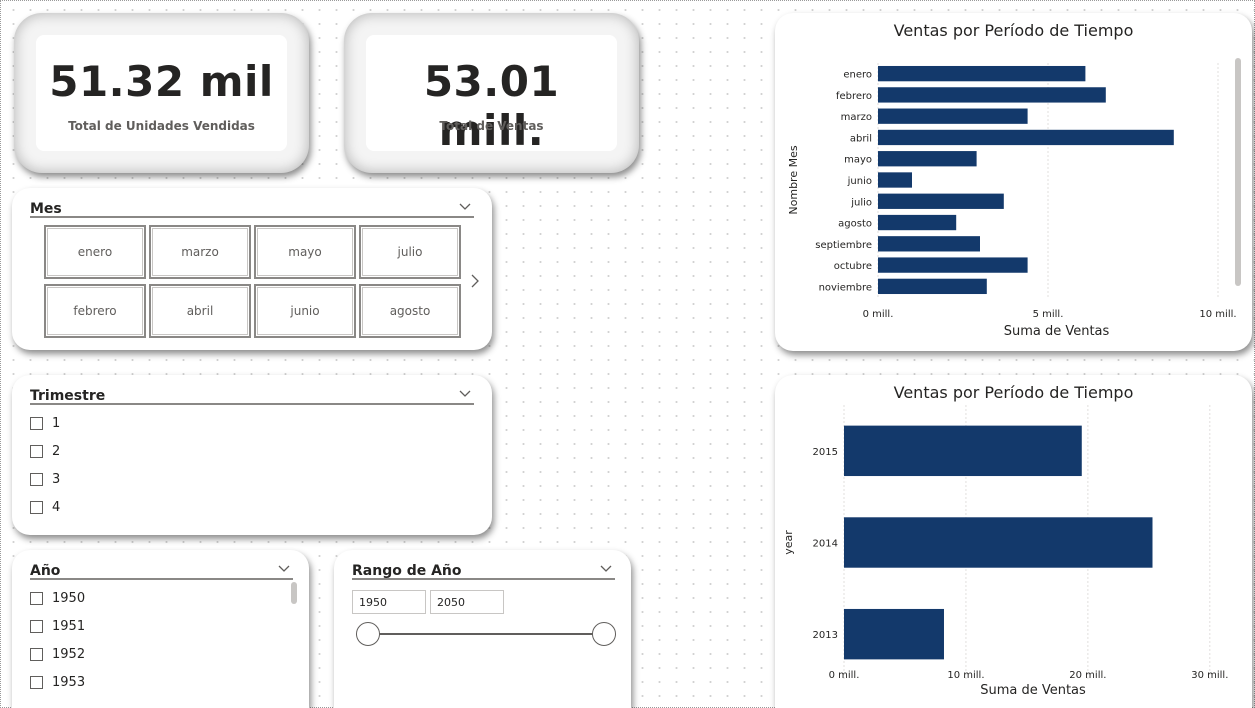  What do you see at coordinates (95, 252) in the screenshot?
I see `mes-tile-enero: enero` at bounding box center [95, 252].